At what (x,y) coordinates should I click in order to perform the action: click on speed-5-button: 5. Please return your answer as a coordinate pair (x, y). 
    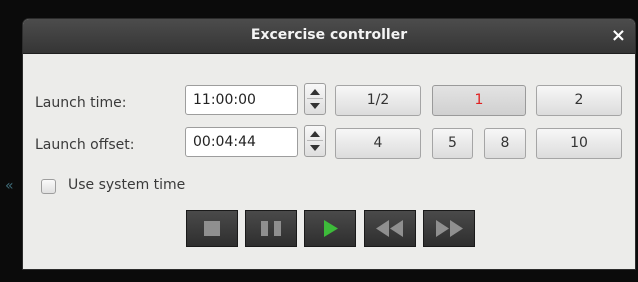
    Looking at the image, I should click on (452, 143).